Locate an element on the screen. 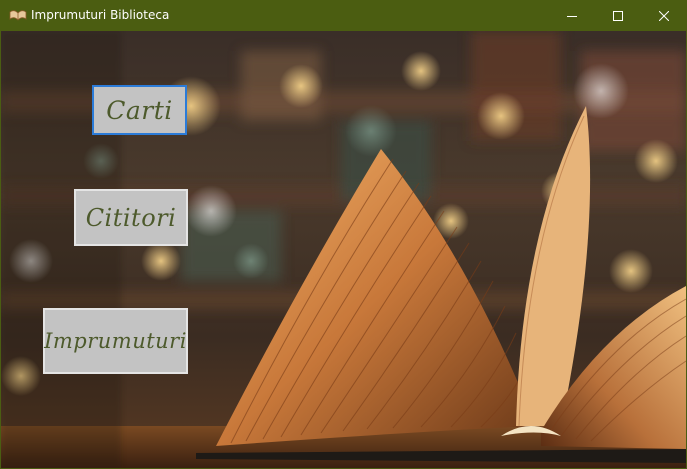 The height and width of the screenshot is (469, 687). close-button is located at coordinates (664, 15).